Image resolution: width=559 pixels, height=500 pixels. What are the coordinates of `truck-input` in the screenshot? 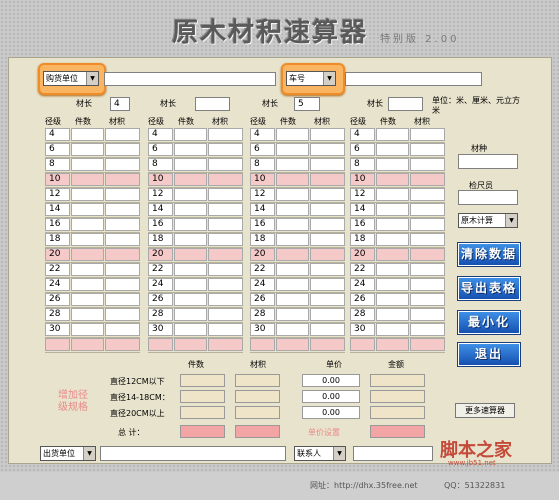 It's located at (413, 79).